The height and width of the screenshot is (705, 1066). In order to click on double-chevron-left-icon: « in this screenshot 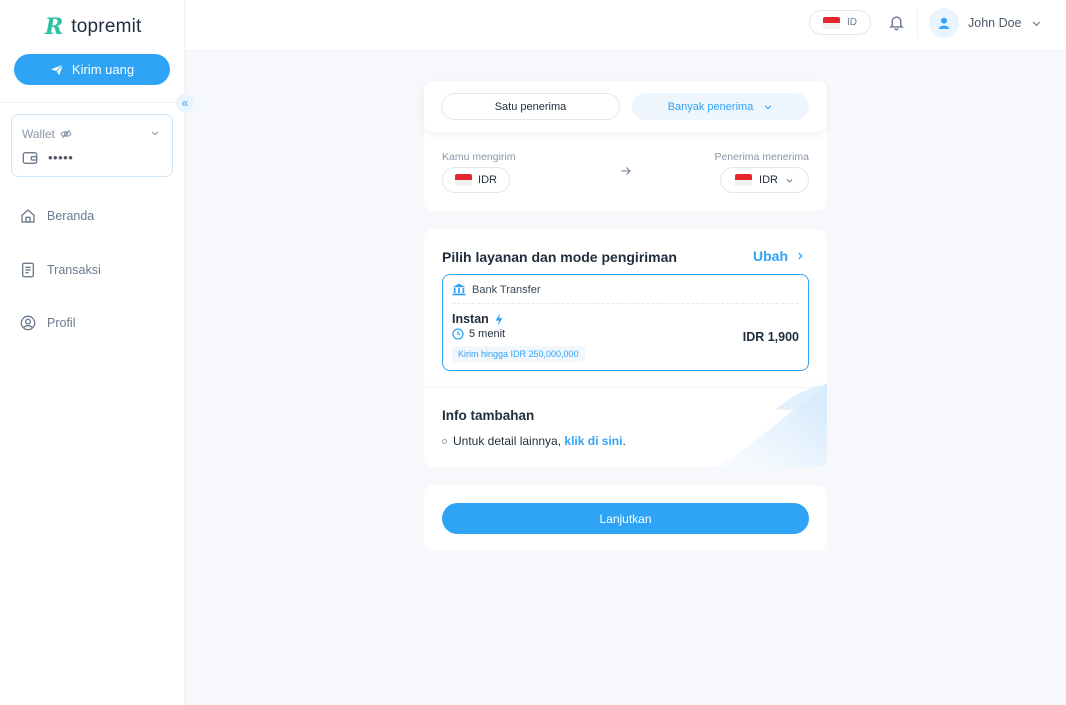, I will do `click(185, 103)`.